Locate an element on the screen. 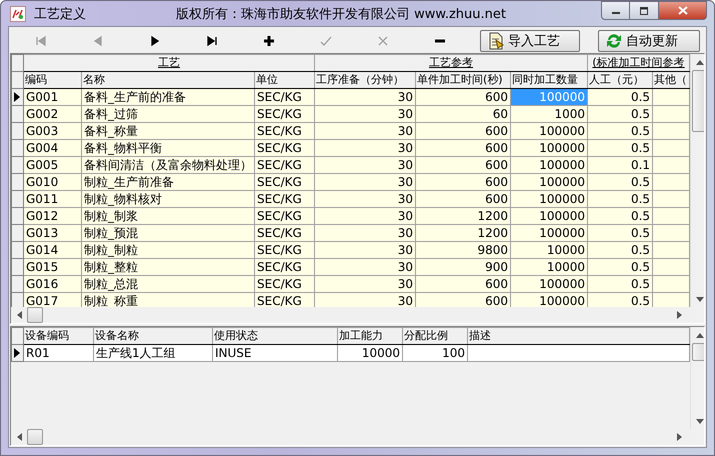  table-cell: 9800 is located at coordinates (463, 250).